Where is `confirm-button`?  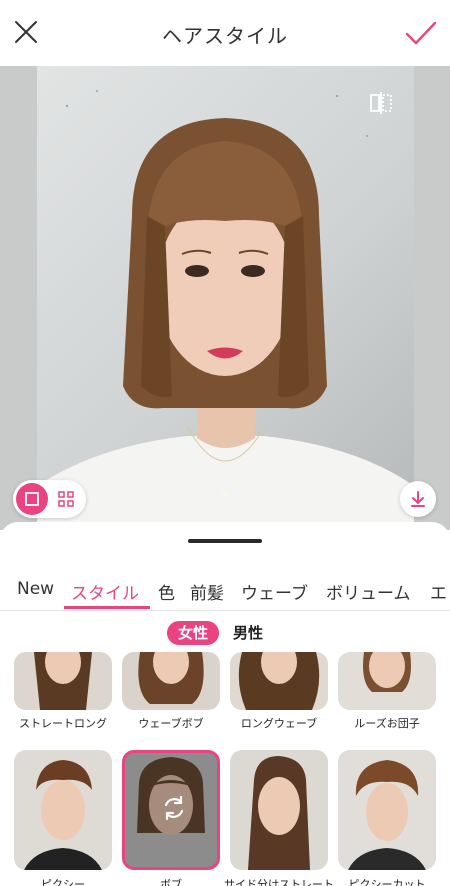 confirm-button is located at coordinates (421, 33).